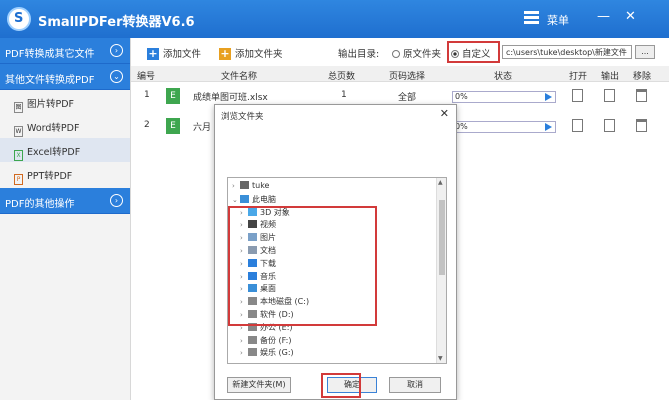 The image size is (669, 400). What do you see at coordinates (503, 77) in the screenshot?
I see `col-header-status: 状态` at bounding box center [503, 77].